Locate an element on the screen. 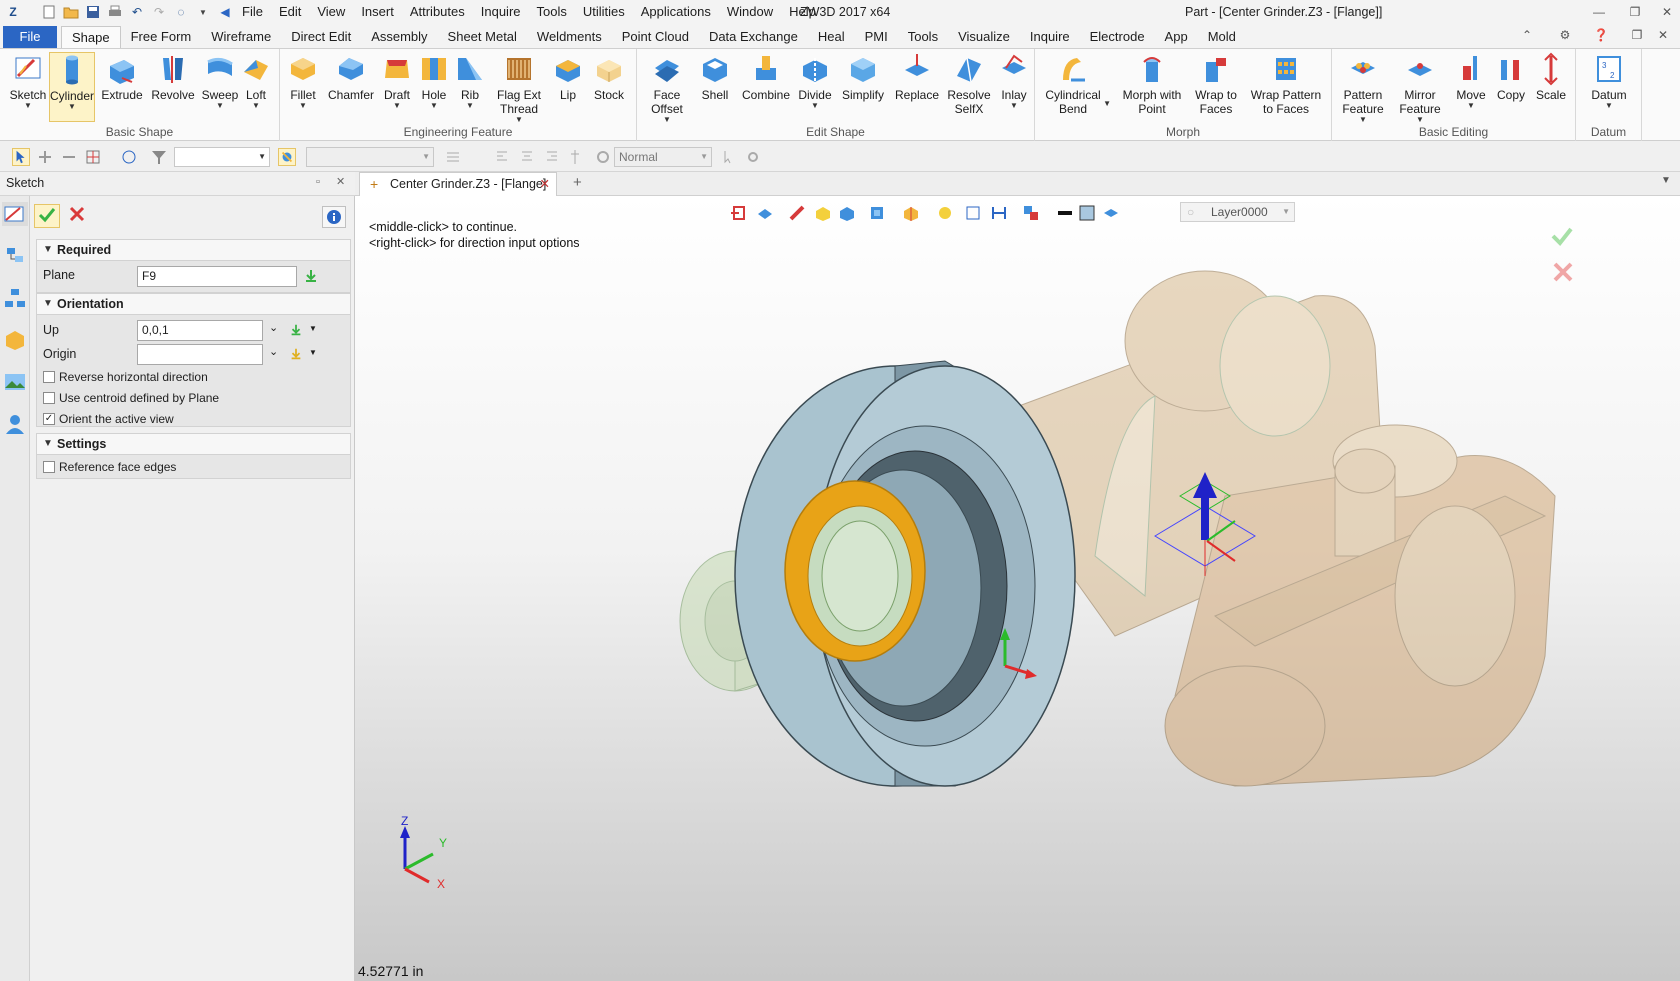 The height and width of the screenshot is (981, 1680). wrap-pattern-to-faces-button: Wrap Pattern to Faces is located at coordinates (1286, 84).